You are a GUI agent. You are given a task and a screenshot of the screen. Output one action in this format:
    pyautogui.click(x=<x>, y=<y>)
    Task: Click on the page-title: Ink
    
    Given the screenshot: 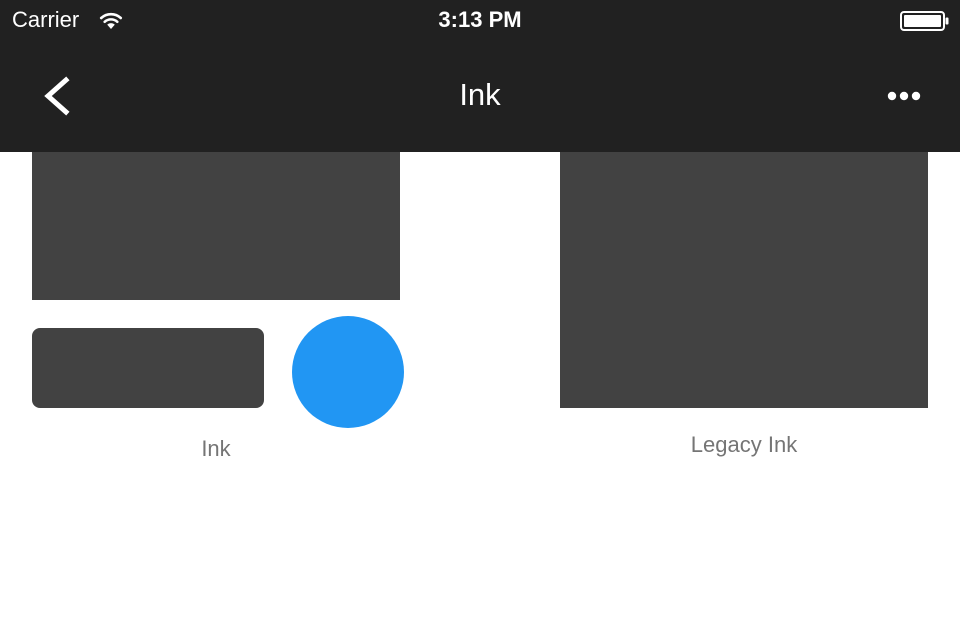 What is the action you would take?
    pyautogui.click(x=480, y=94)
    